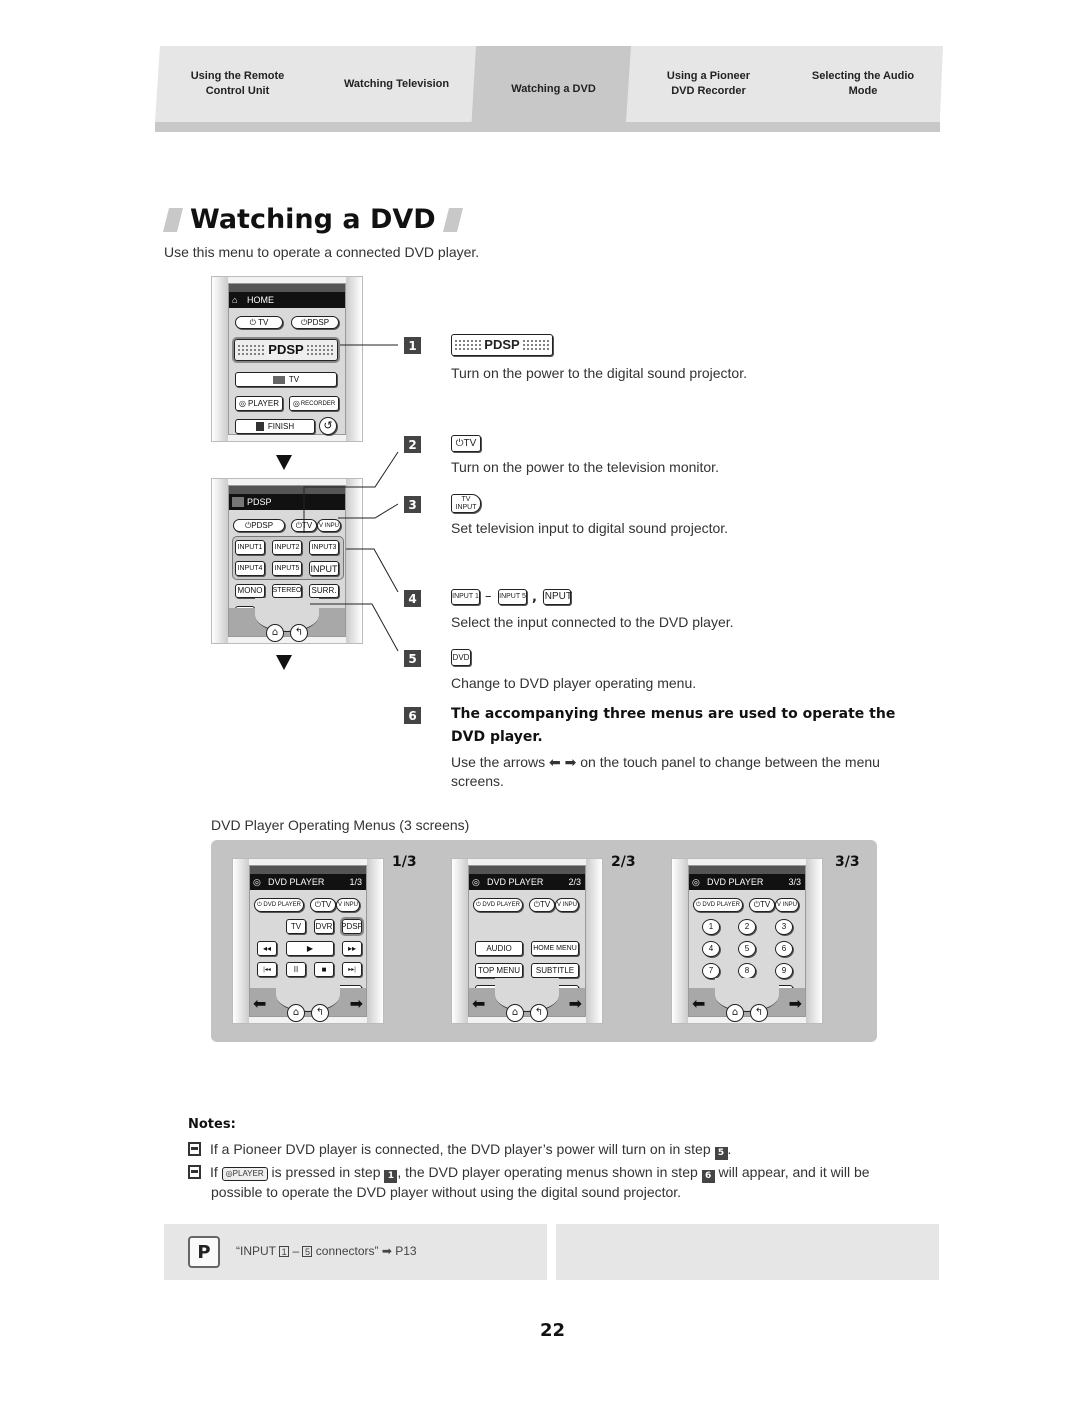 The width and height of the screenshot is (1080, 1407). I want to click on stop-button: ■, so click(324, 969).